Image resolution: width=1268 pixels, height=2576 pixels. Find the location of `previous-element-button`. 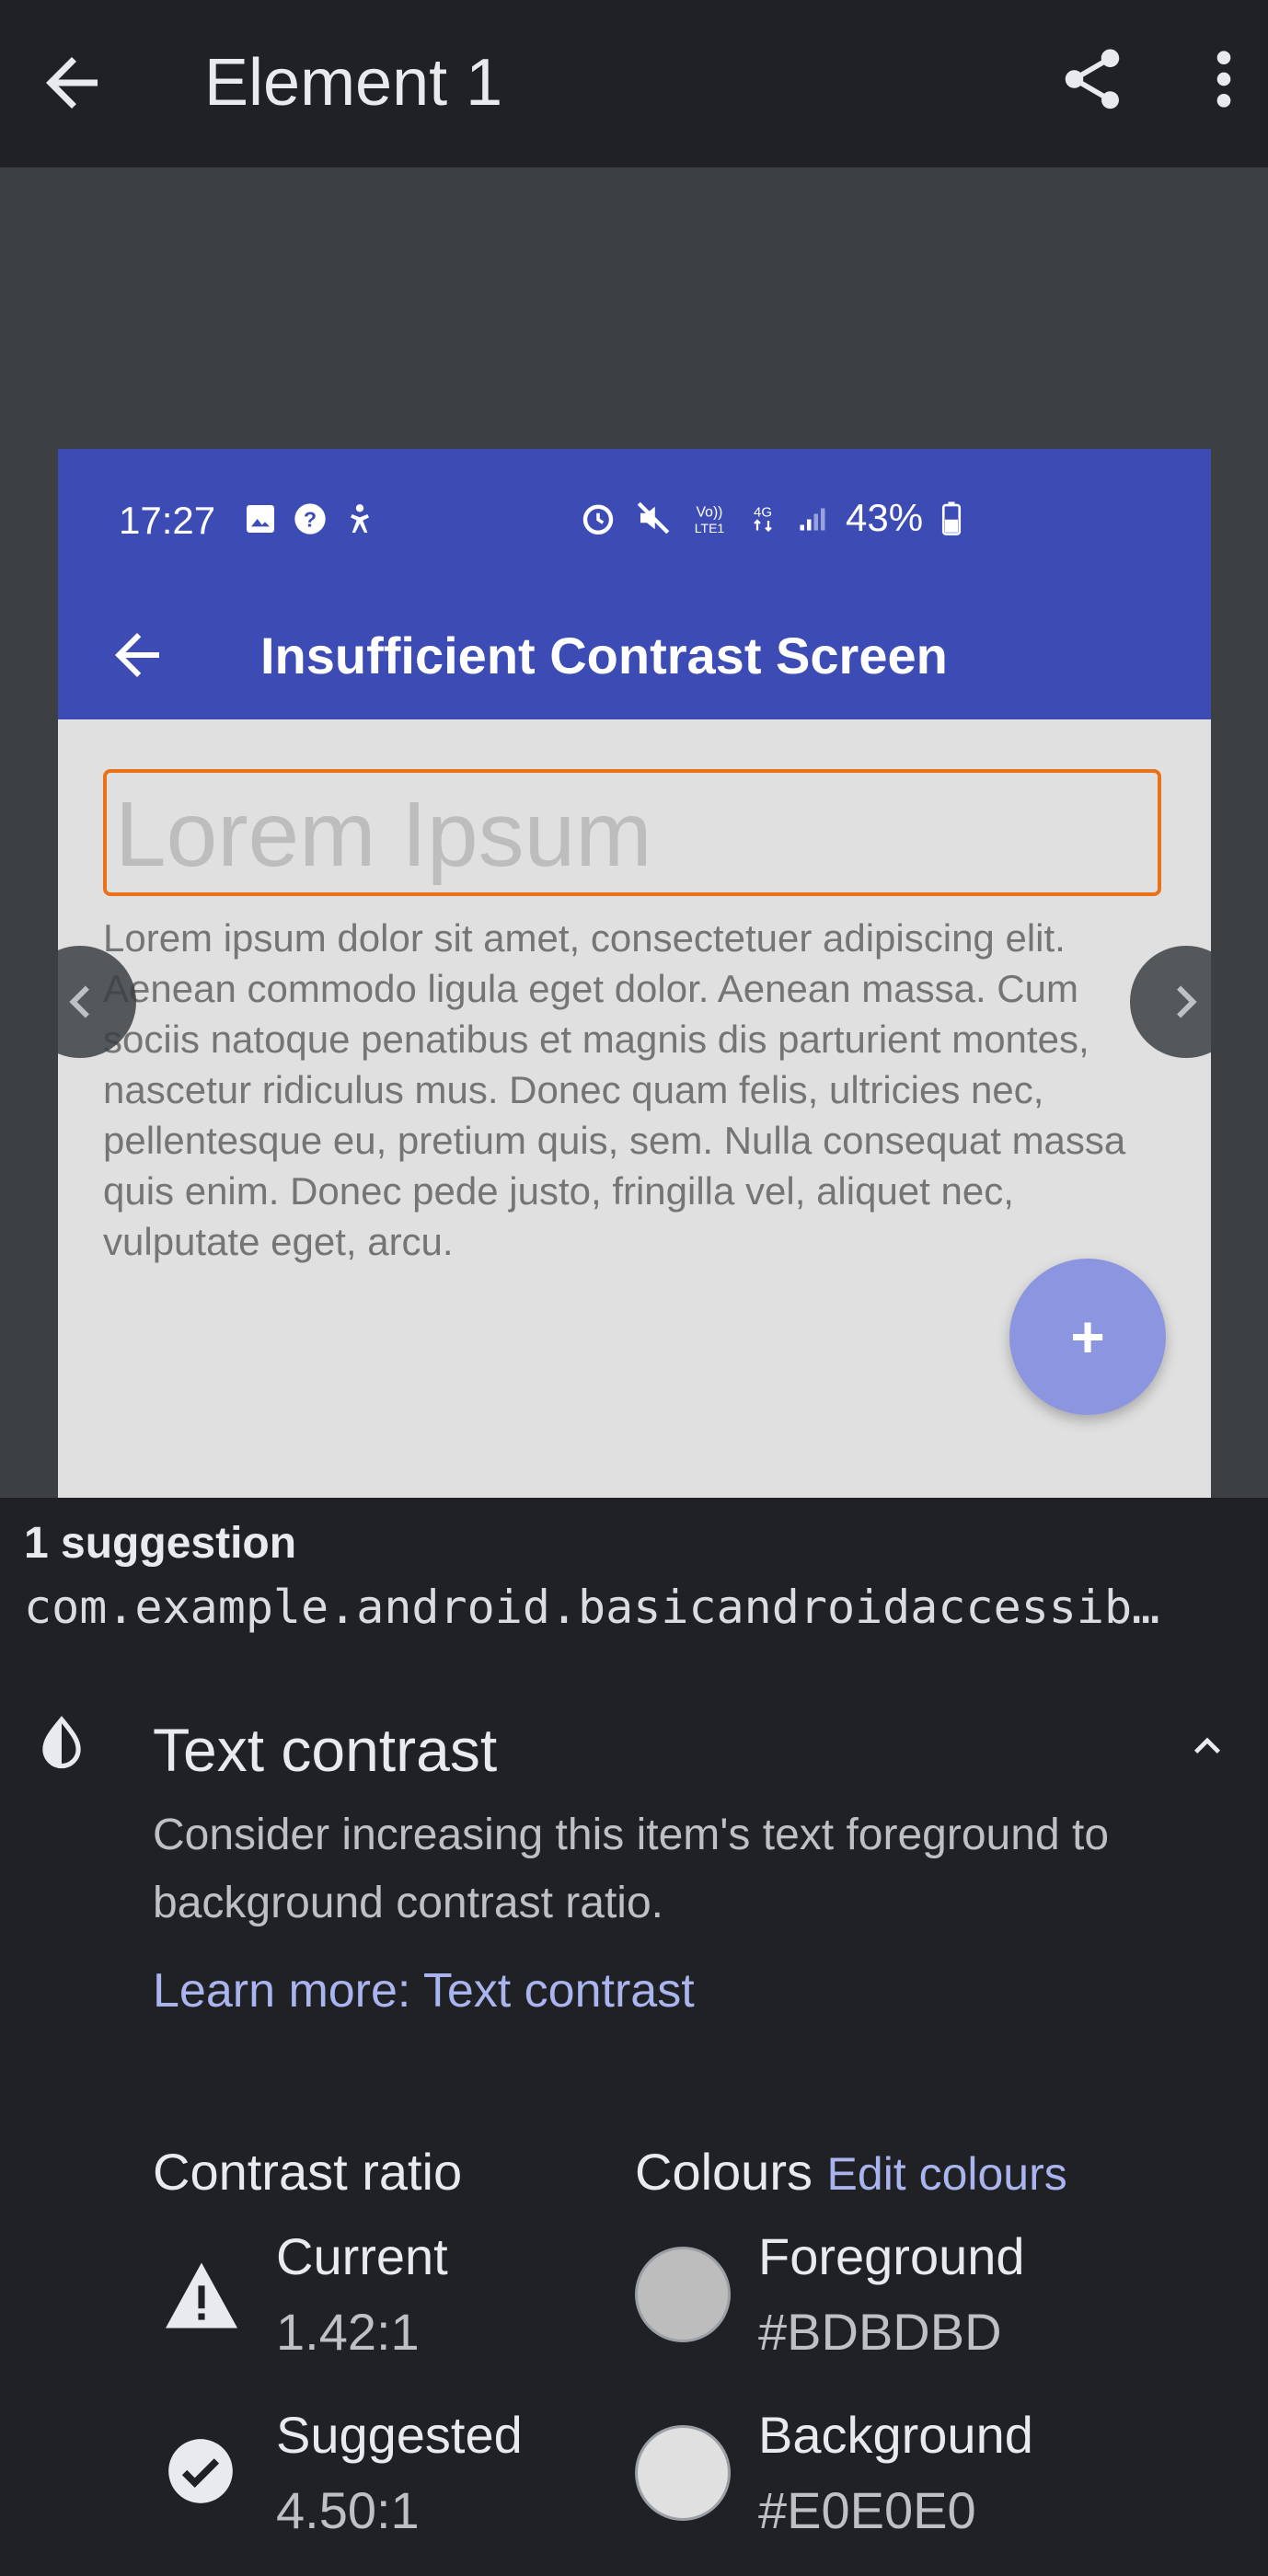

previous-element-button is located at coordinates (80, 1002).